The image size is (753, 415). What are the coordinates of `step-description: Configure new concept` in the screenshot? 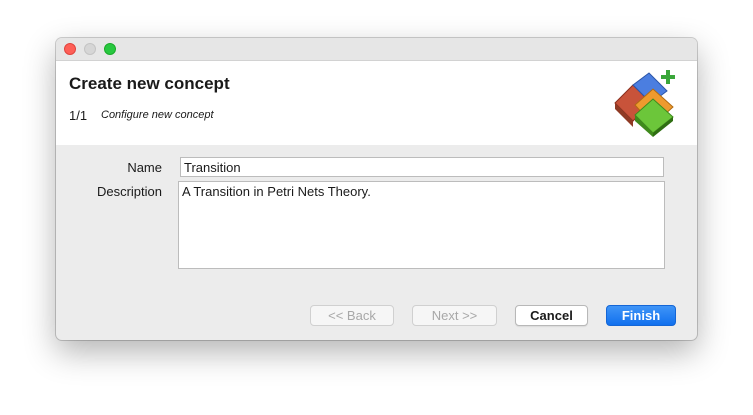 It's located at (157, 115).